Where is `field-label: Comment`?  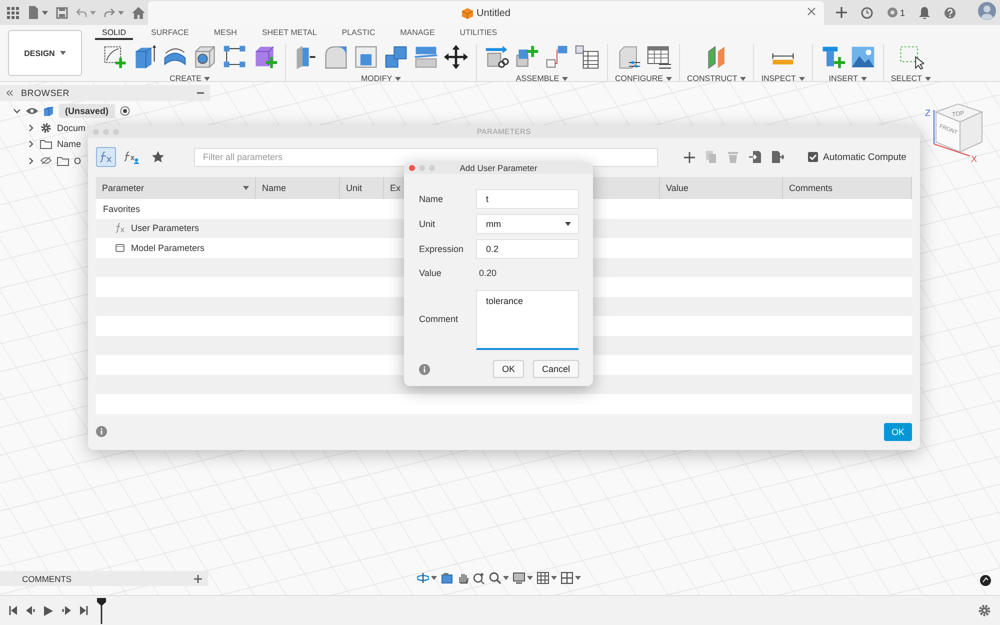 field-label: Comment is located at coordinates (439, 319).